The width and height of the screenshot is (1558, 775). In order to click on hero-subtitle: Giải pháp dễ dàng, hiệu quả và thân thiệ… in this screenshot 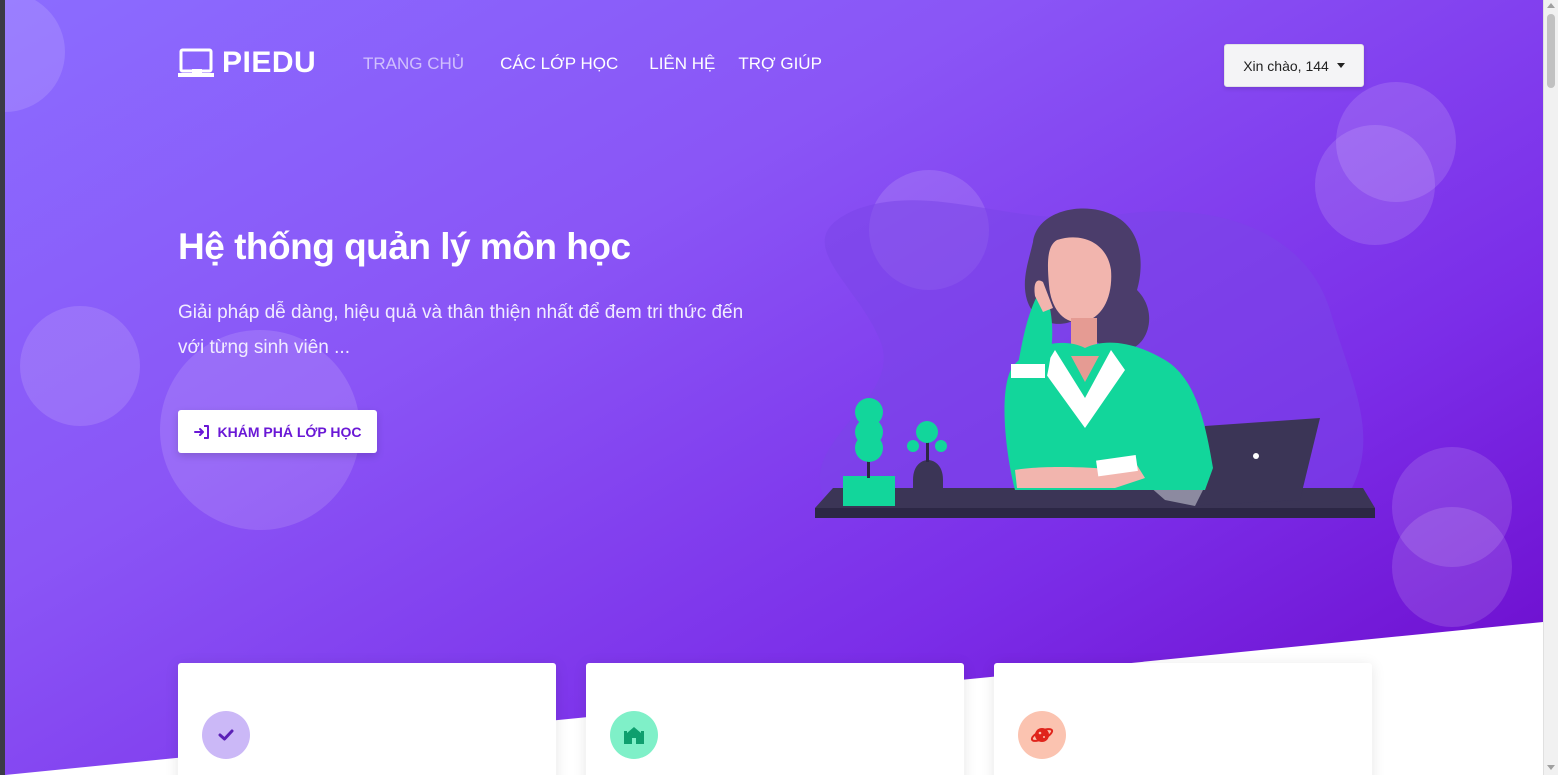, I will do `click(461, 330)`.